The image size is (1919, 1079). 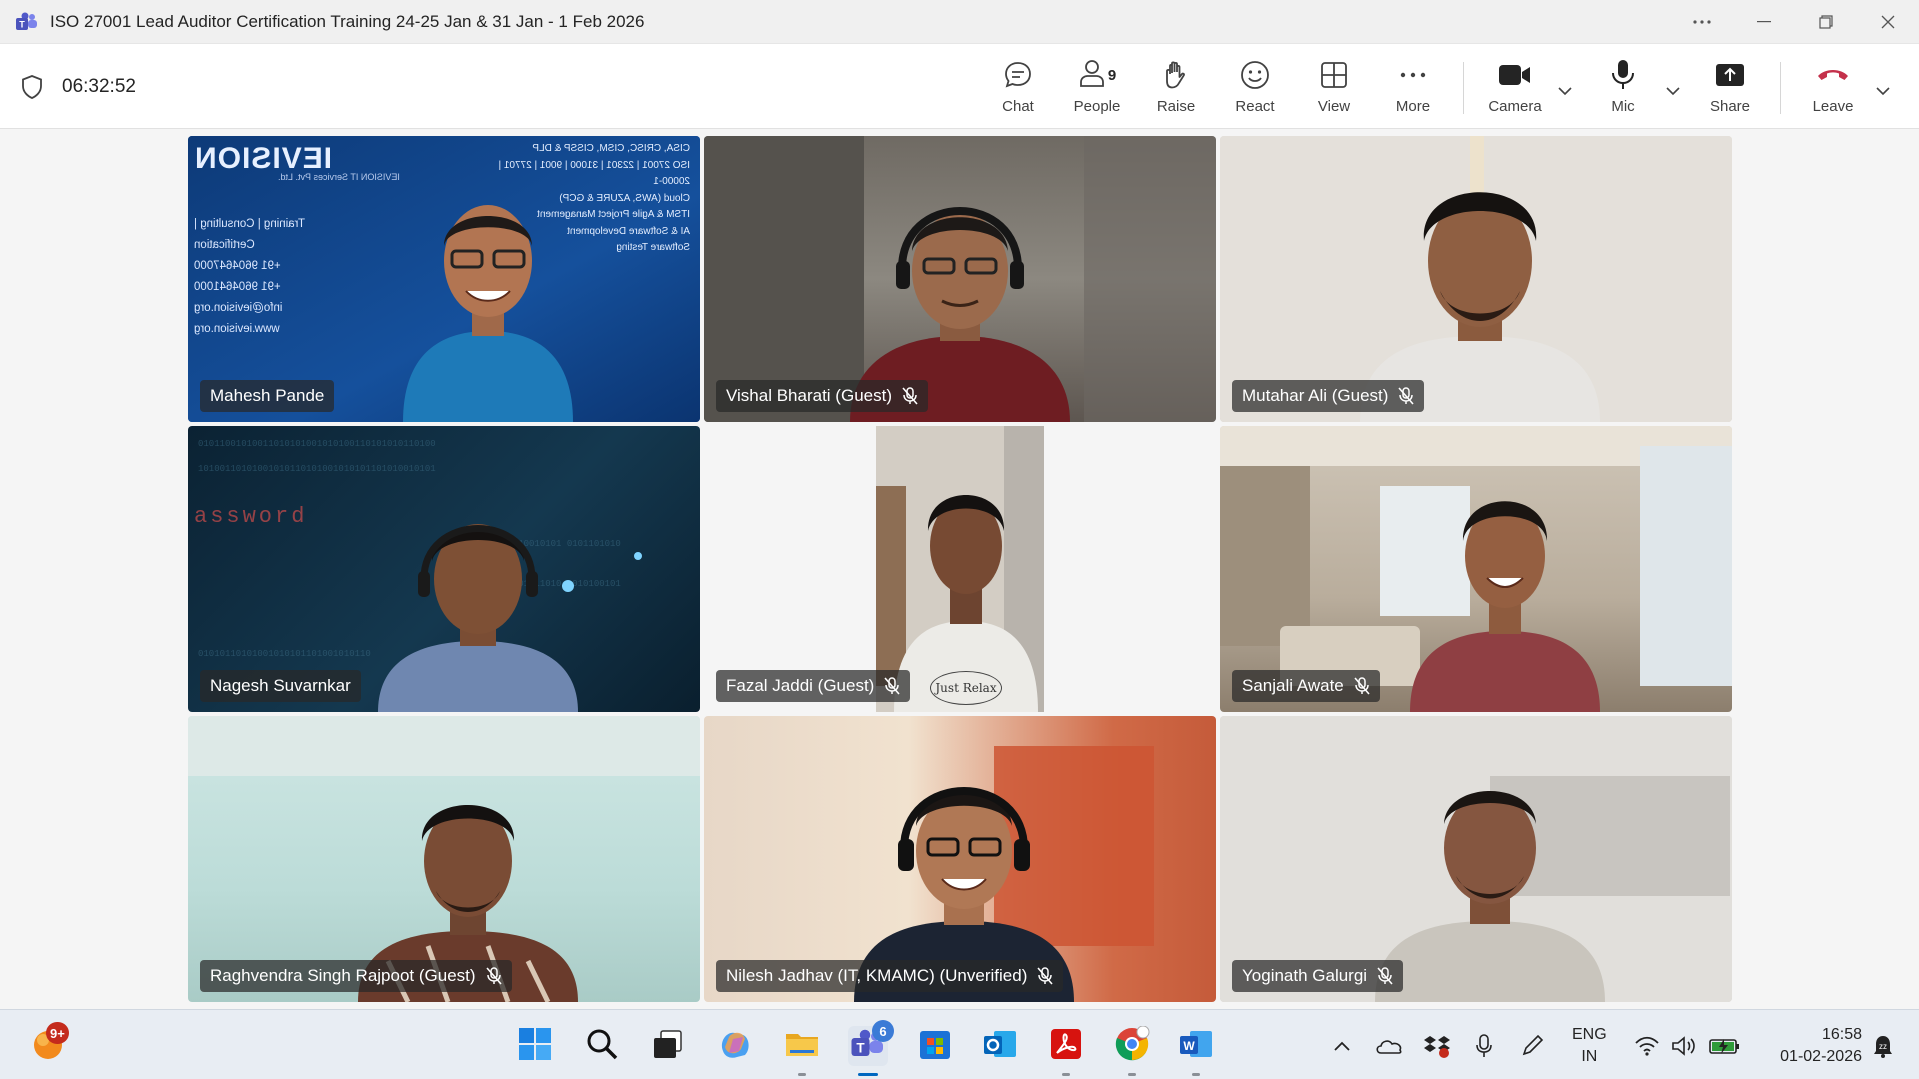 What do you see at coordinates (1647, 1046) in the screenshot?
I see `wifi-icon` at bounding box center [1647, 1046].